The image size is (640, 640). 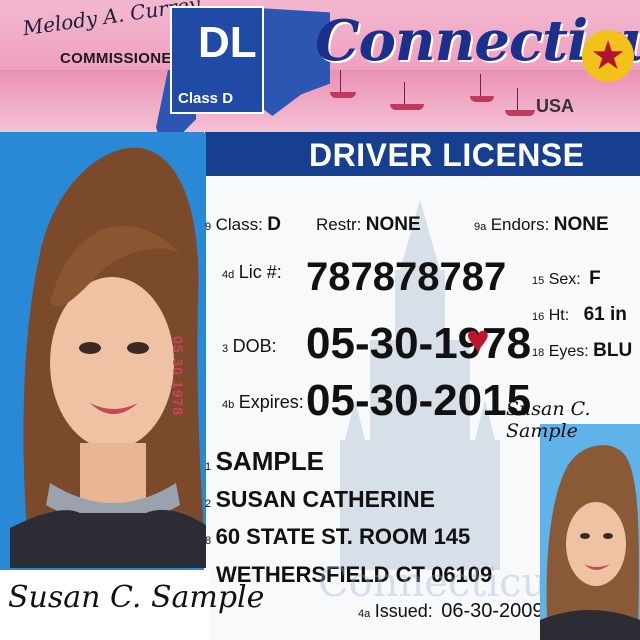 I want to click on star-seal-icon: ★, so click(x=608, y=56).